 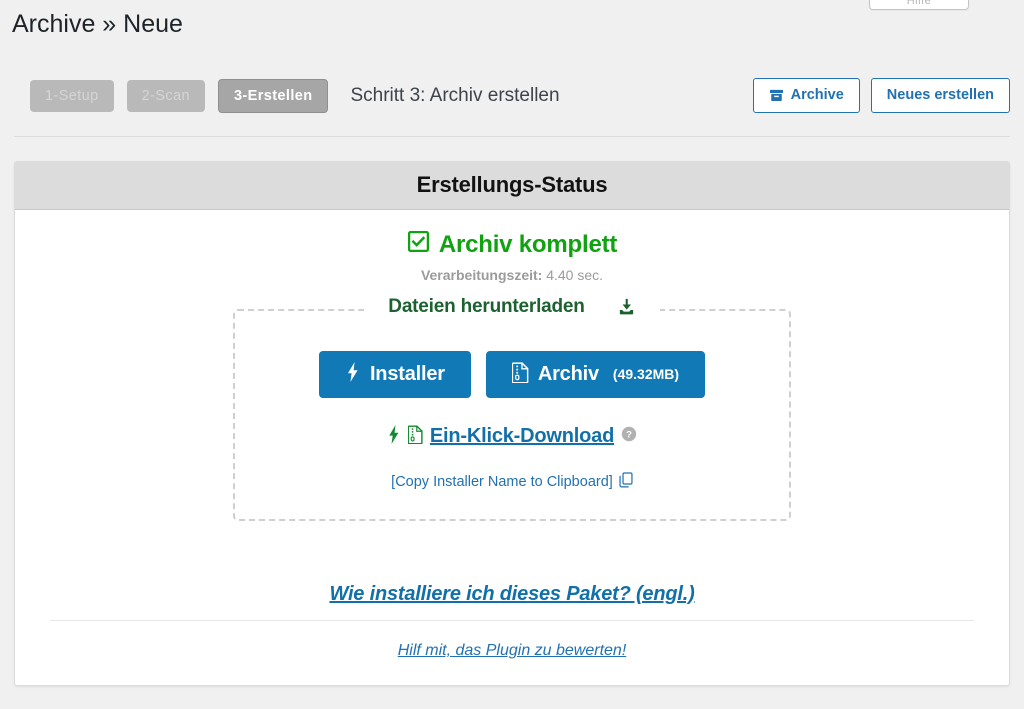 I want to click on copy-installer-name-row: [Copy Installer Name to Clipboard], so click(x=512, y=482).